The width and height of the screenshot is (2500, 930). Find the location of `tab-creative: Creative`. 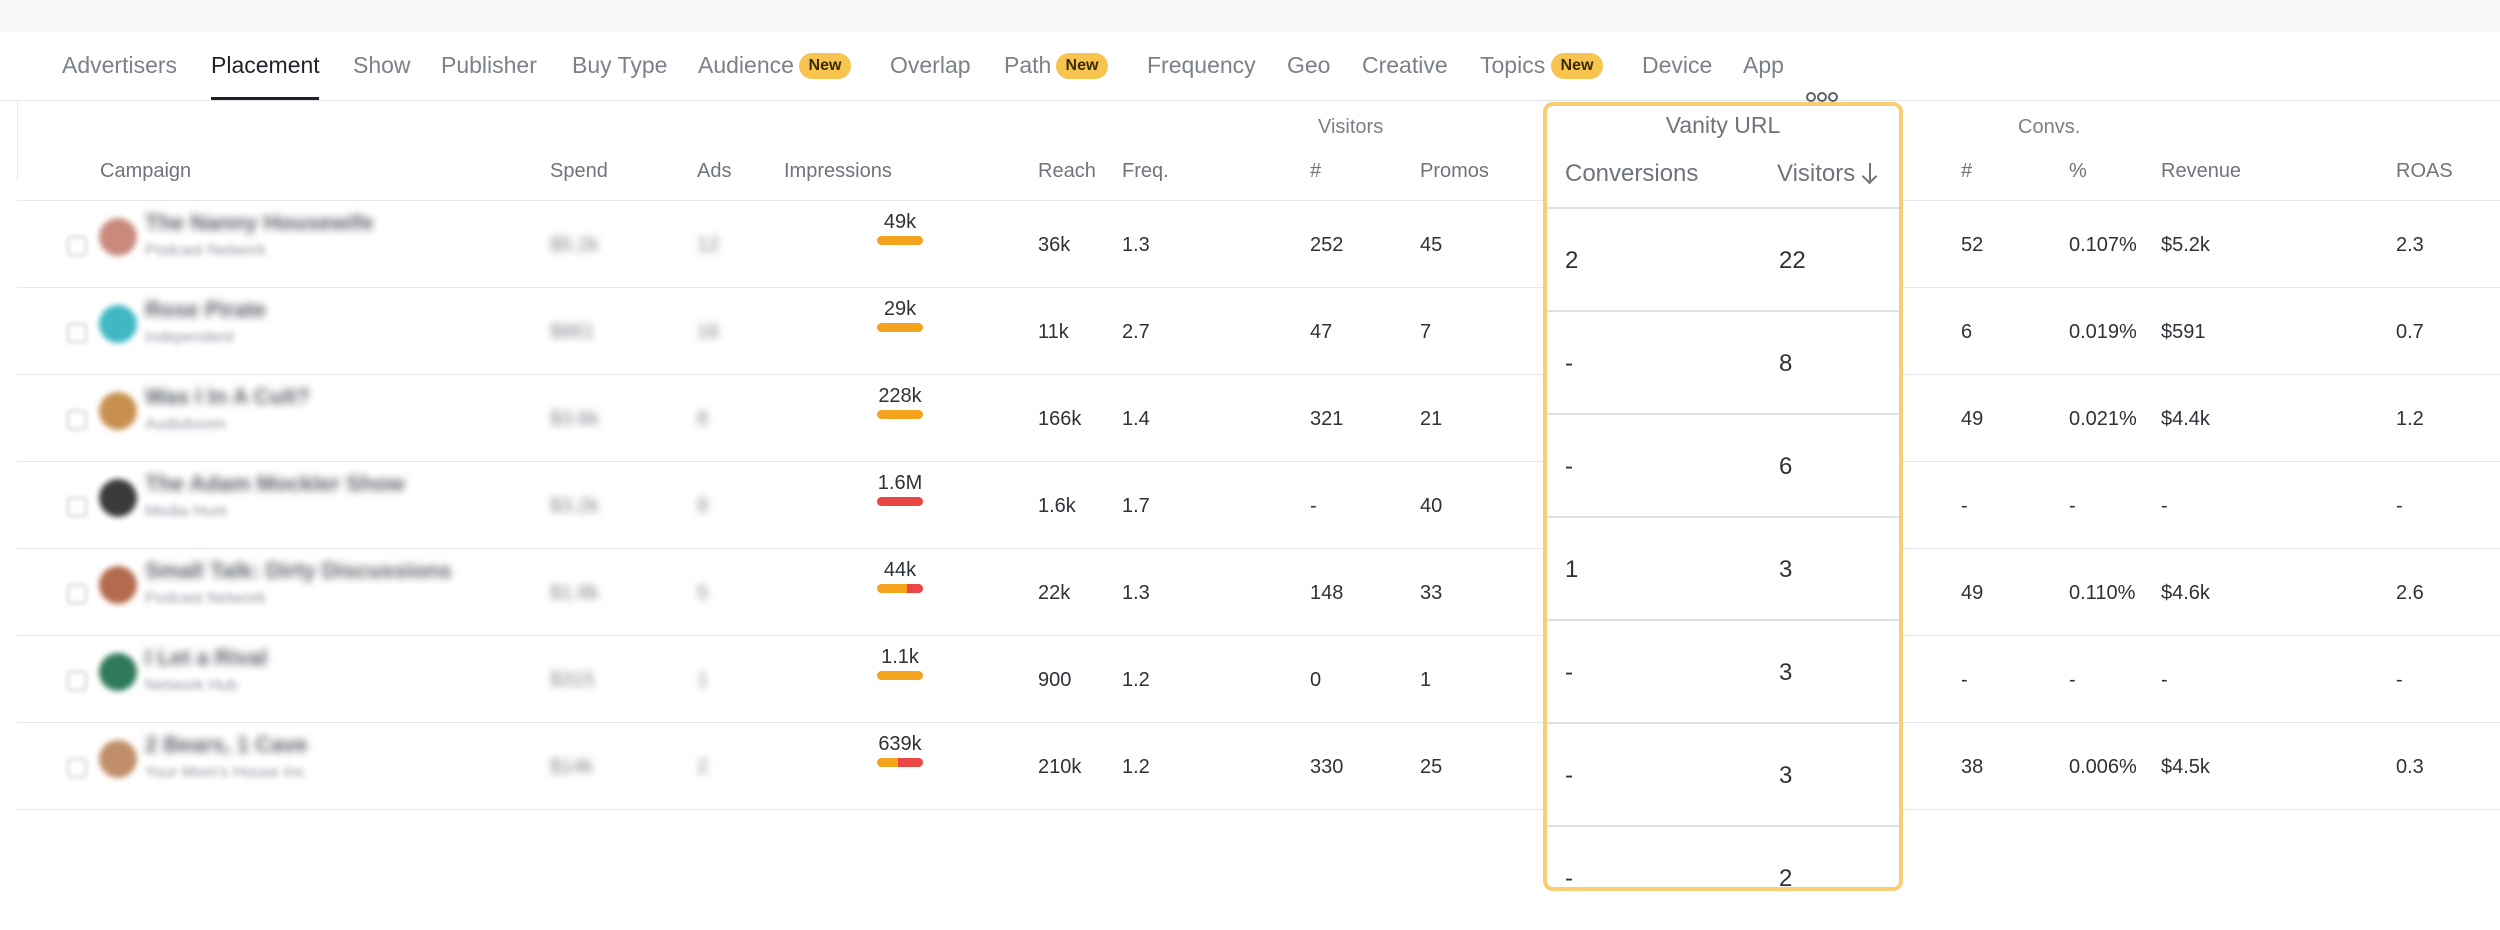

tab-creative: Creative is located at coordinates (1405, 65).